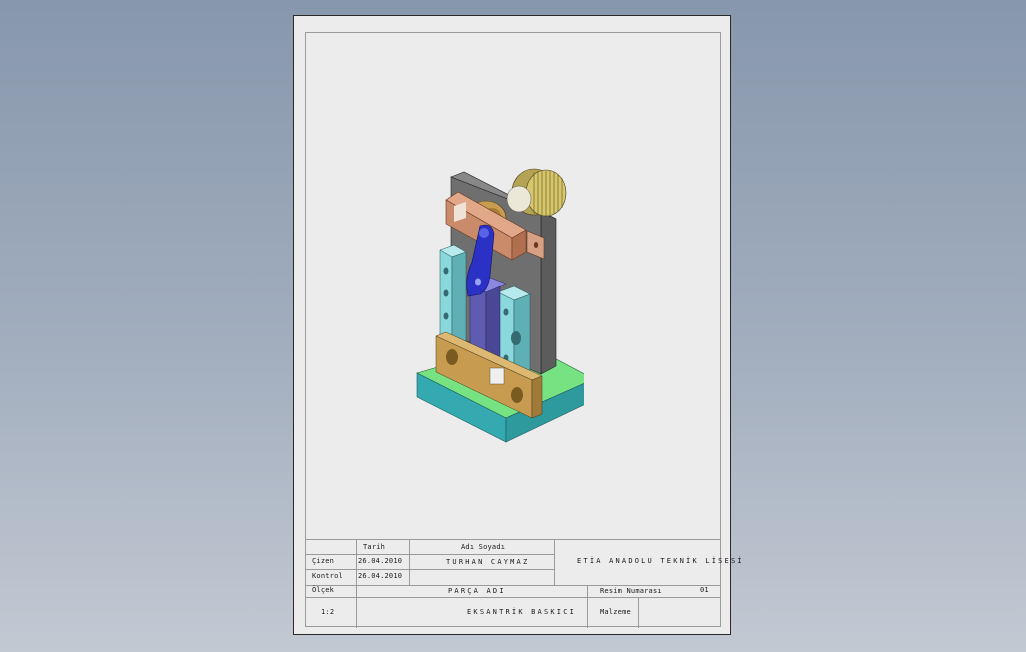 This screenshot has height=652, width=1026. Describe the element at coordinates (488, 562) in the screenshot. I see `cizen-name: TURHAN CAYMAZ` at that location.